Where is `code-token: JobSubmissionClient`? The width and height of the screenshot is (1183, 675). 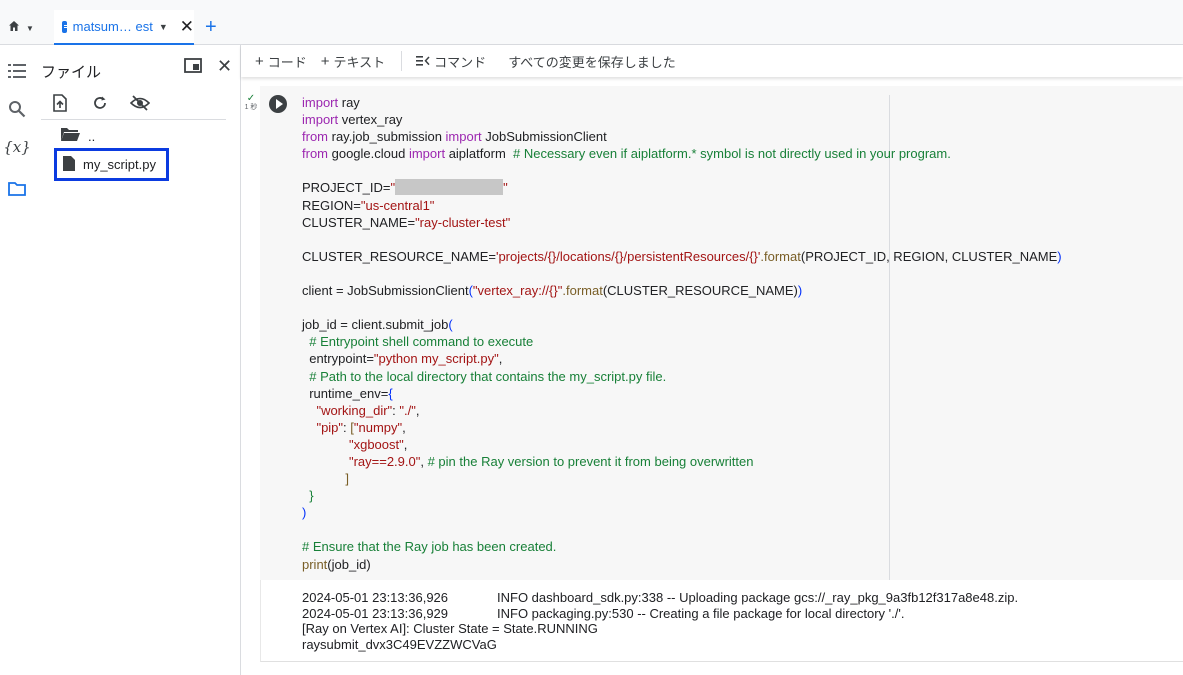
code-token: JobSubmissionClient is located at coordinates (544, 137).